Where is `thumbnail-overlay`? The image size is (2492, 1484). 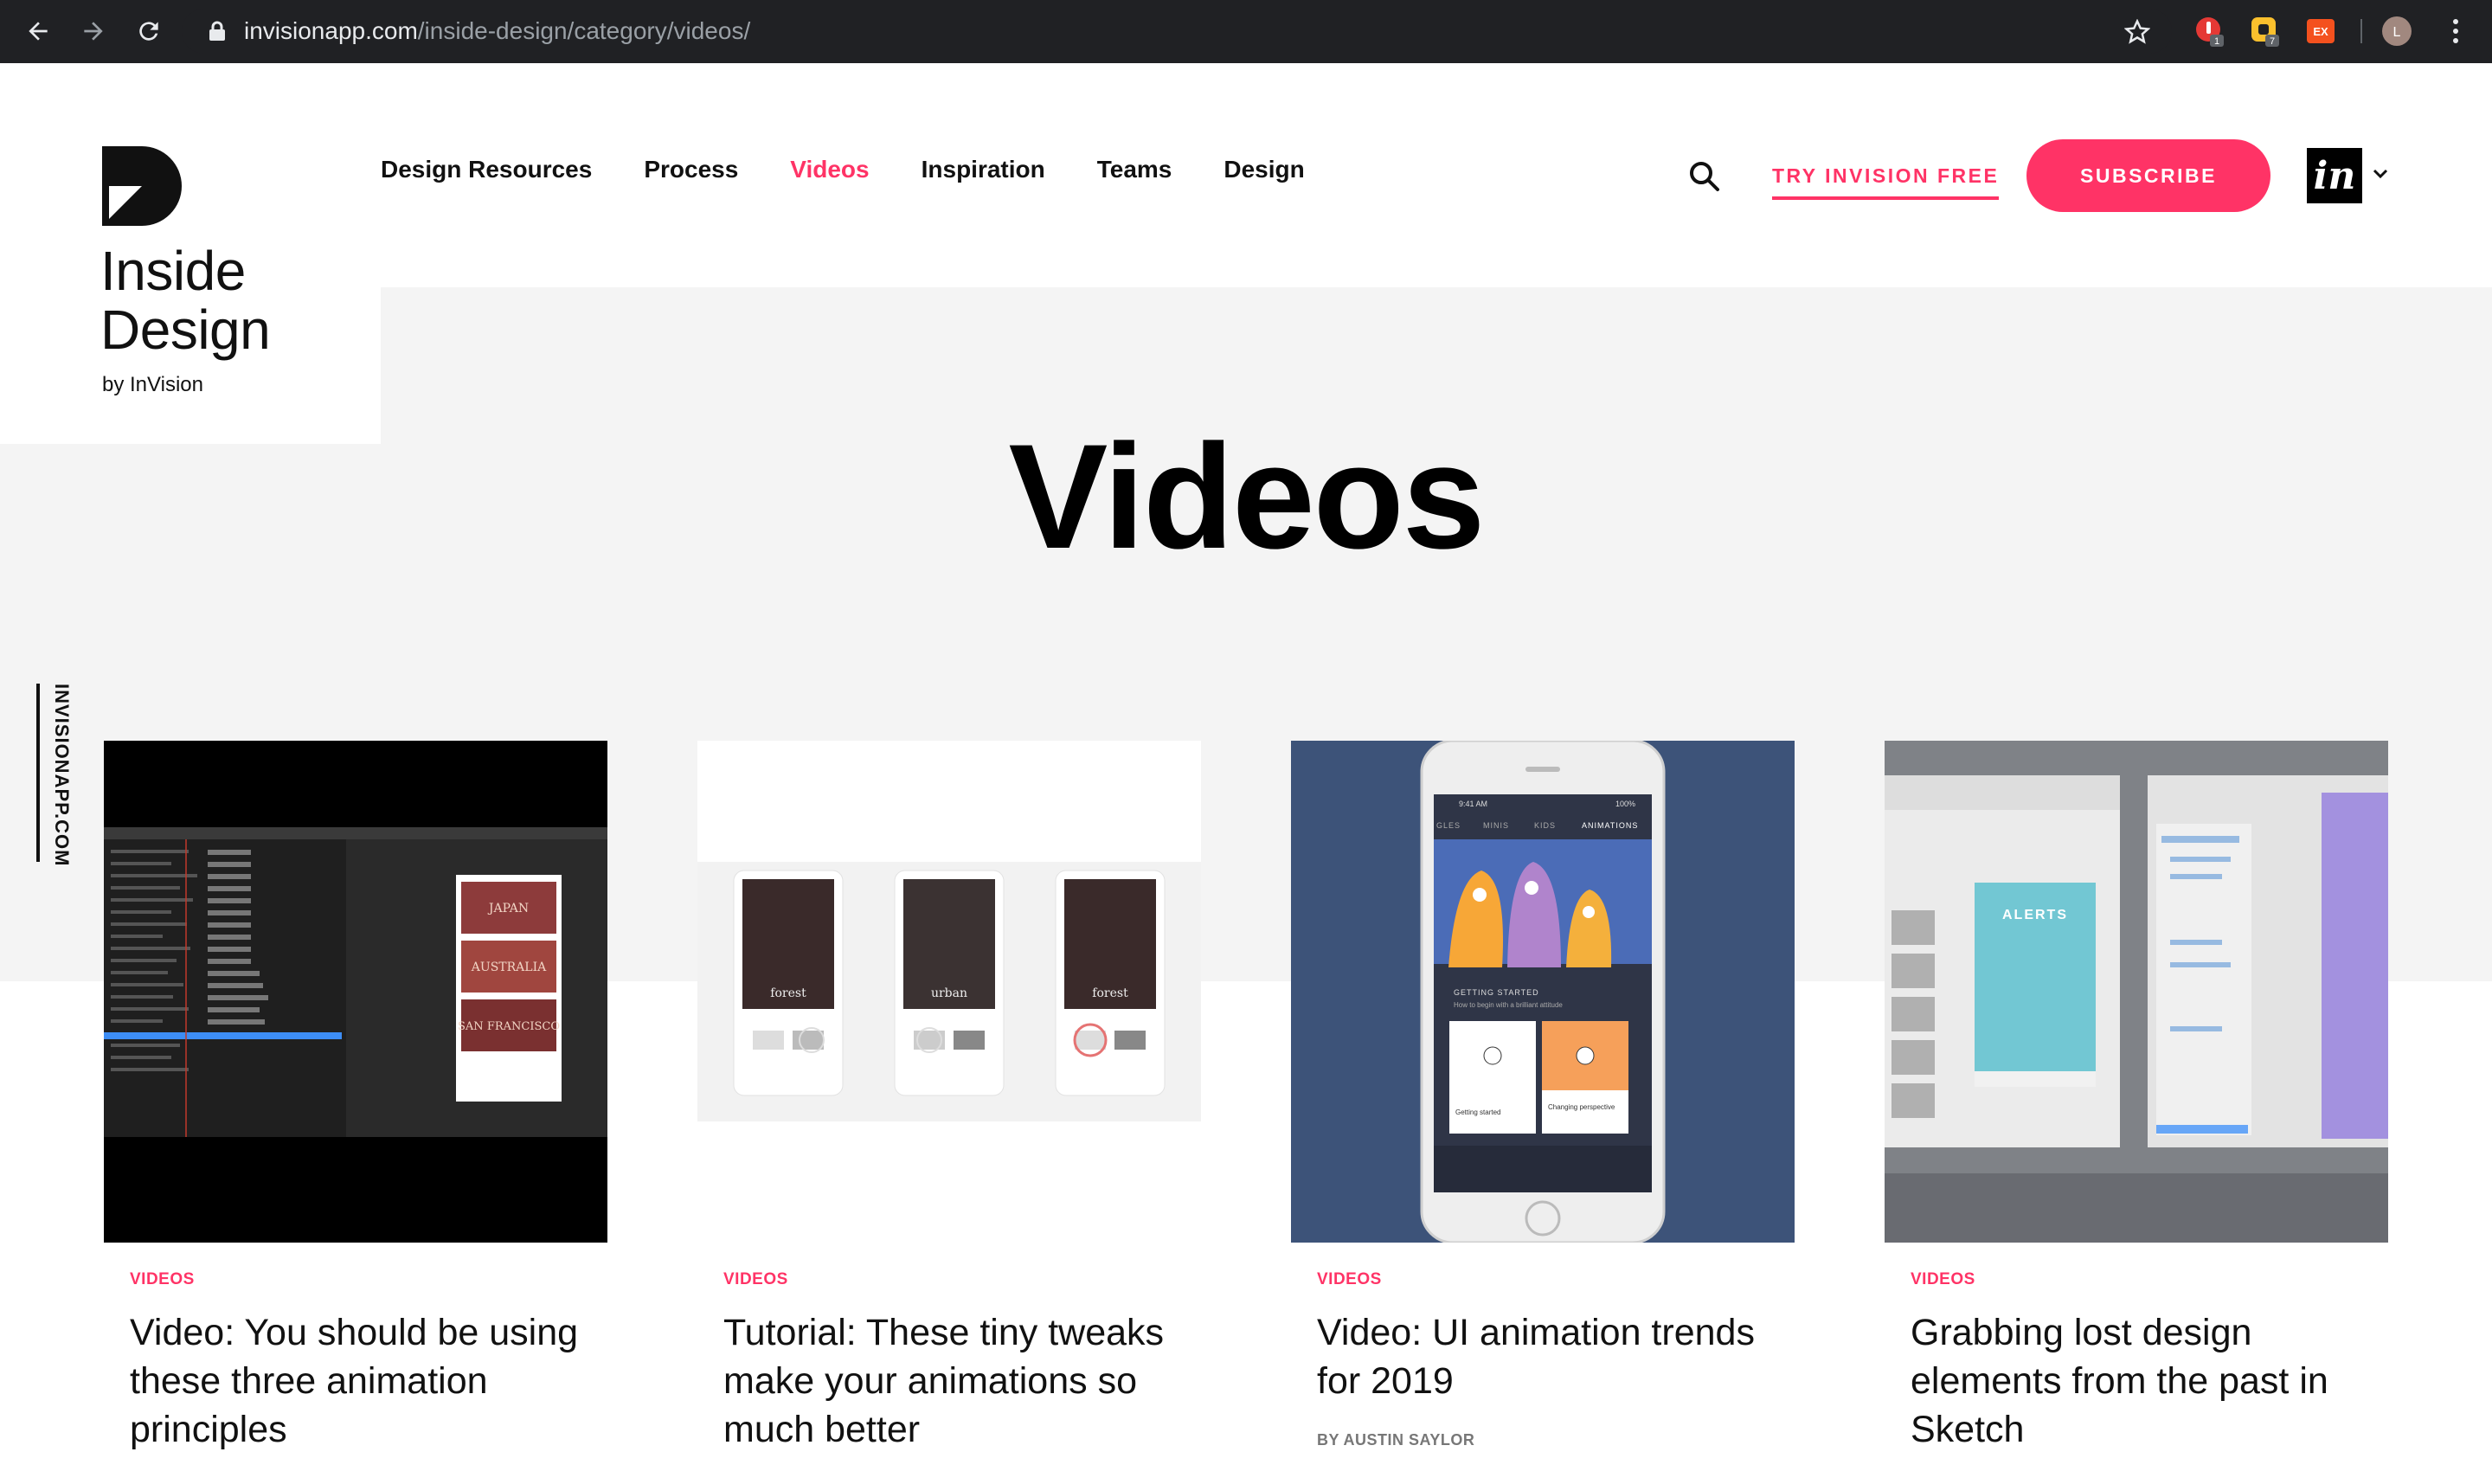 thumbnail-overlay is located at coordinates (2137, 992).